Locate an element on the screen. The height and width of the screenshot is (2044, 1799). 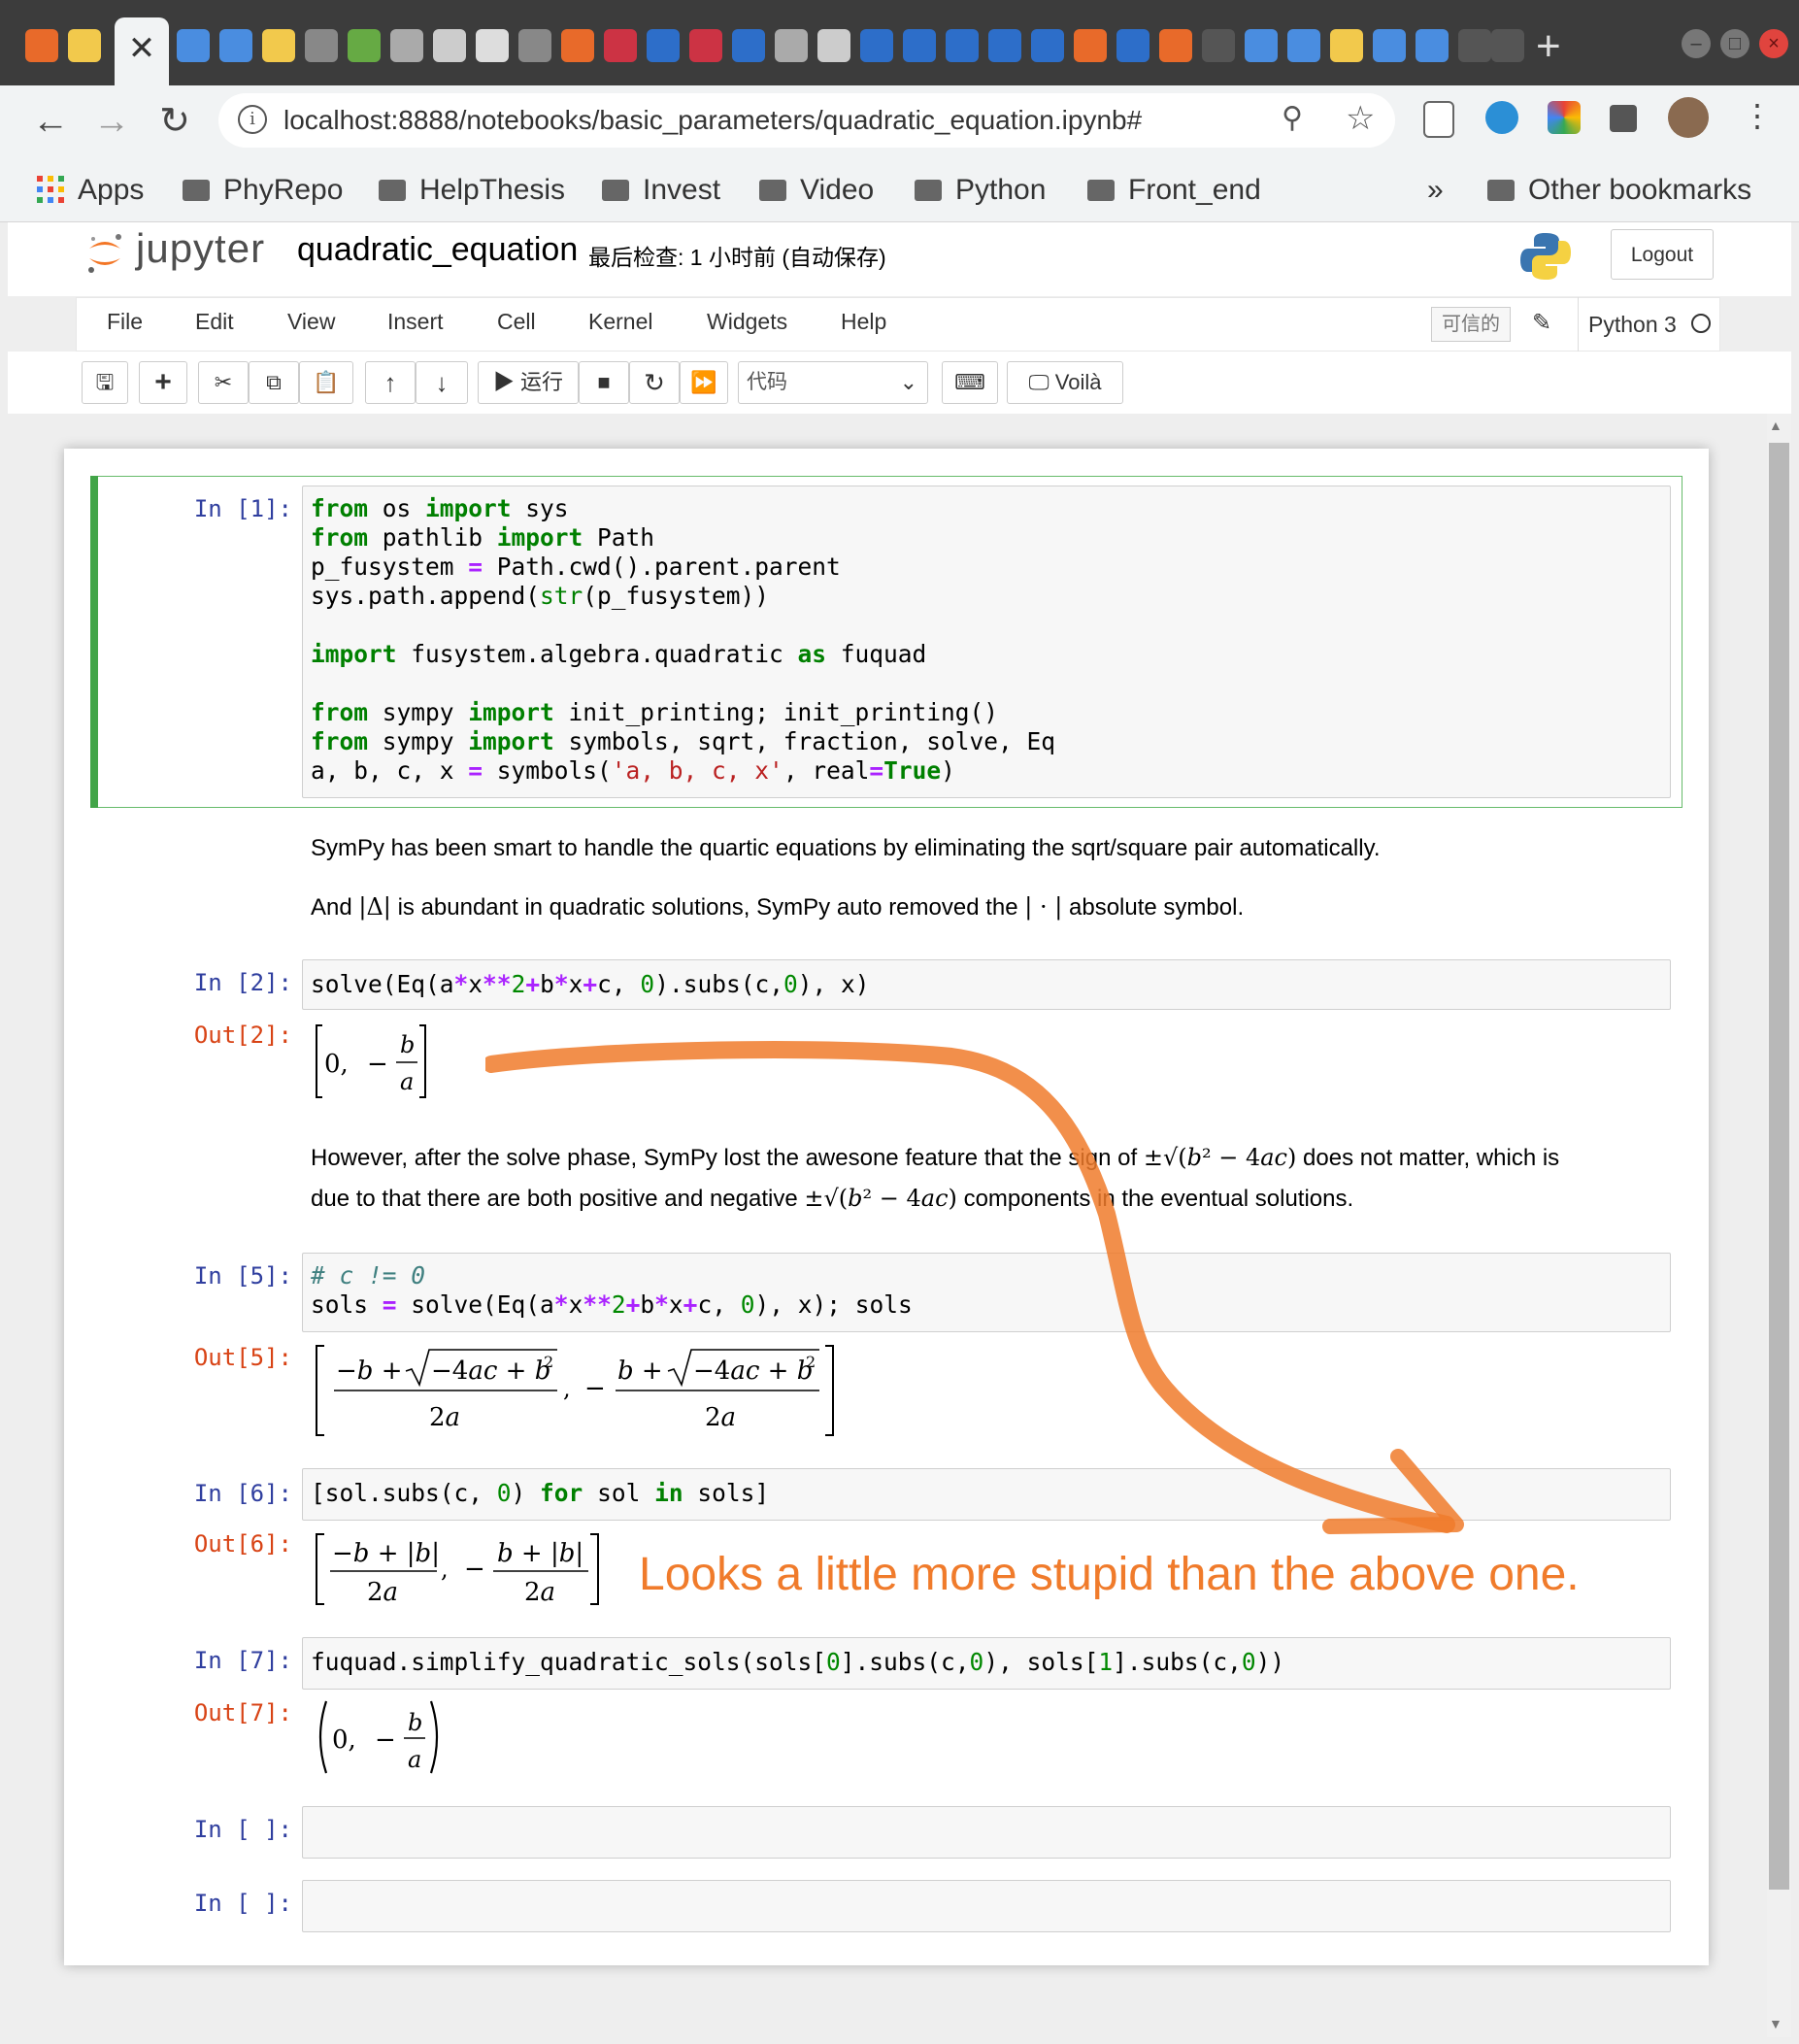
extension-icon is located at coordinates (1501, 117).